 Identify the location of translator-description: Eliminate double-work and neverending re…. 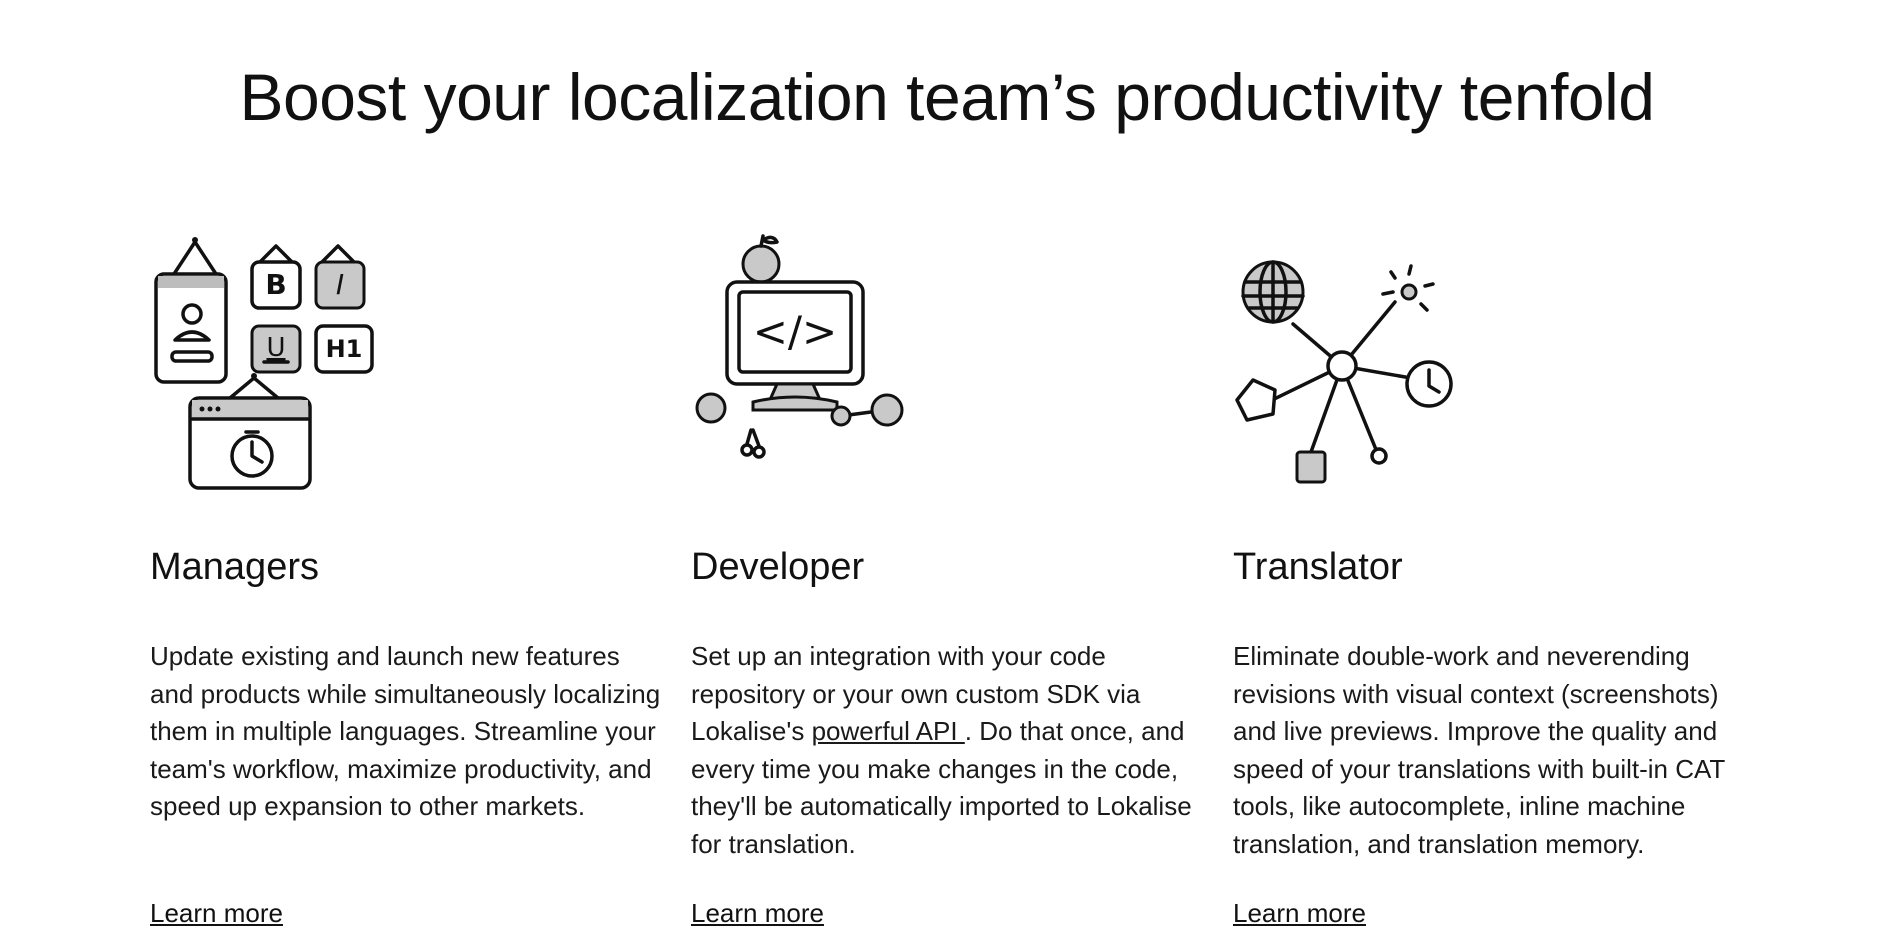
(1479, 750).